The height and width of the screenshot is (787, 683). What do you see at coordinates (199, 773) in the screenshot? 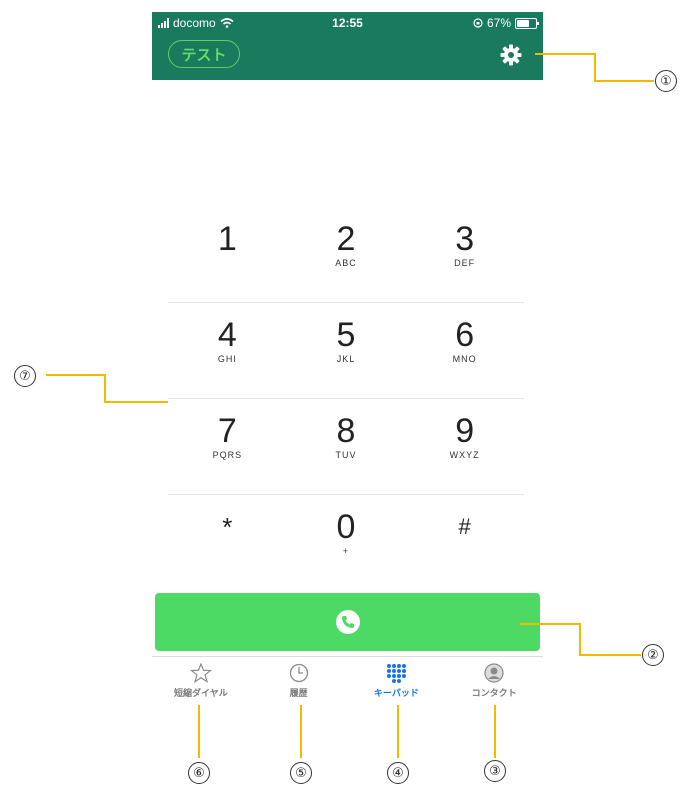
I see `callout-marker-6: ⑥` at bounding box center [199, 773].